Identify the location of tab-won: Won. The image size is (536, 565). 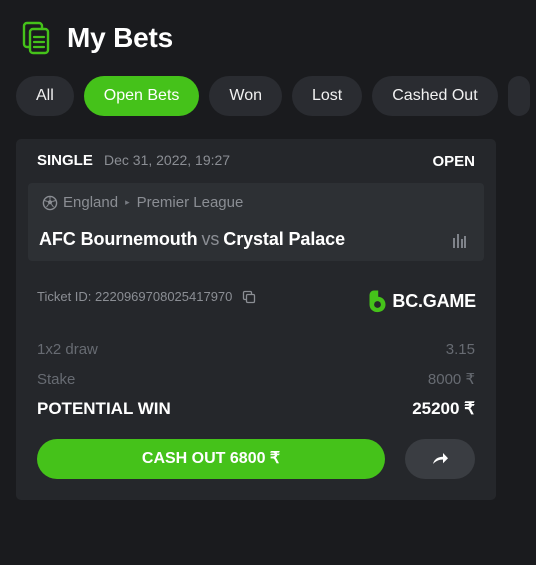
(245, 96).